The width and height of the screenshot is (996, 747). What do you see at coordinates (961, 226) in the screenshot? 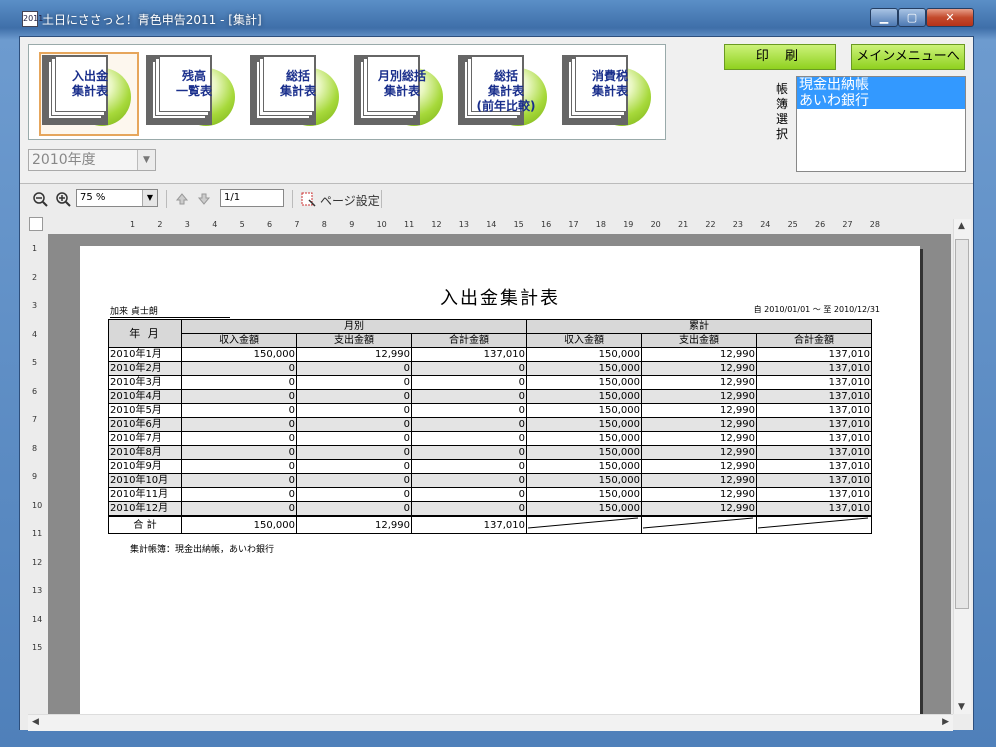
I see `scroll-up-icon: ▲` at bounding box center [961, 226].